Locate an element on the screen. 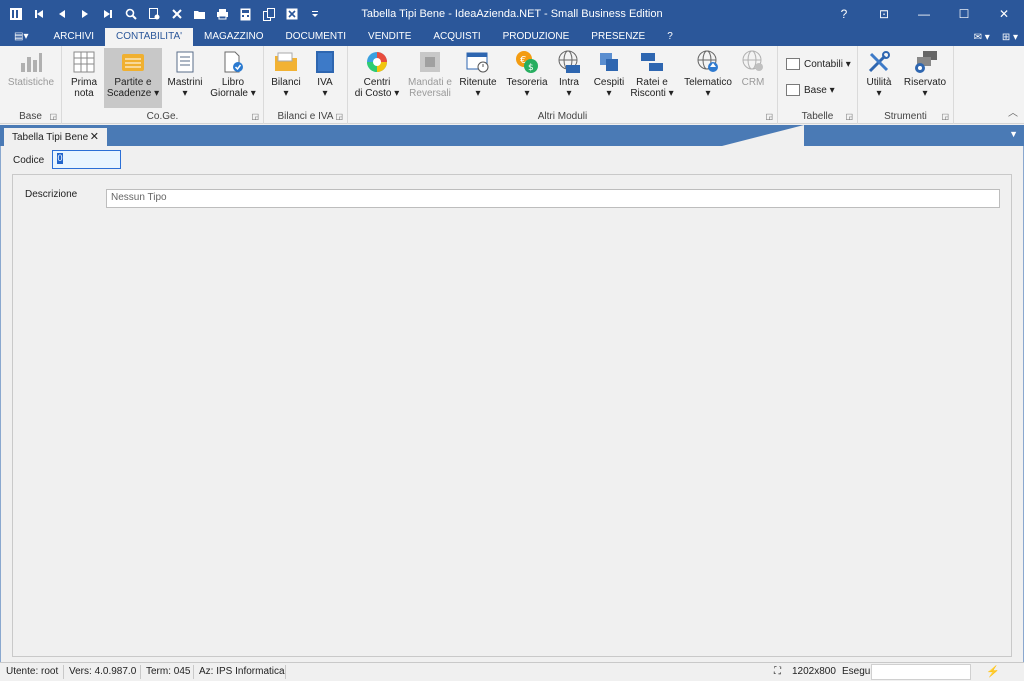 The image size is (1024, 681). journal-grid-icon is located at coordinates (84, 62).